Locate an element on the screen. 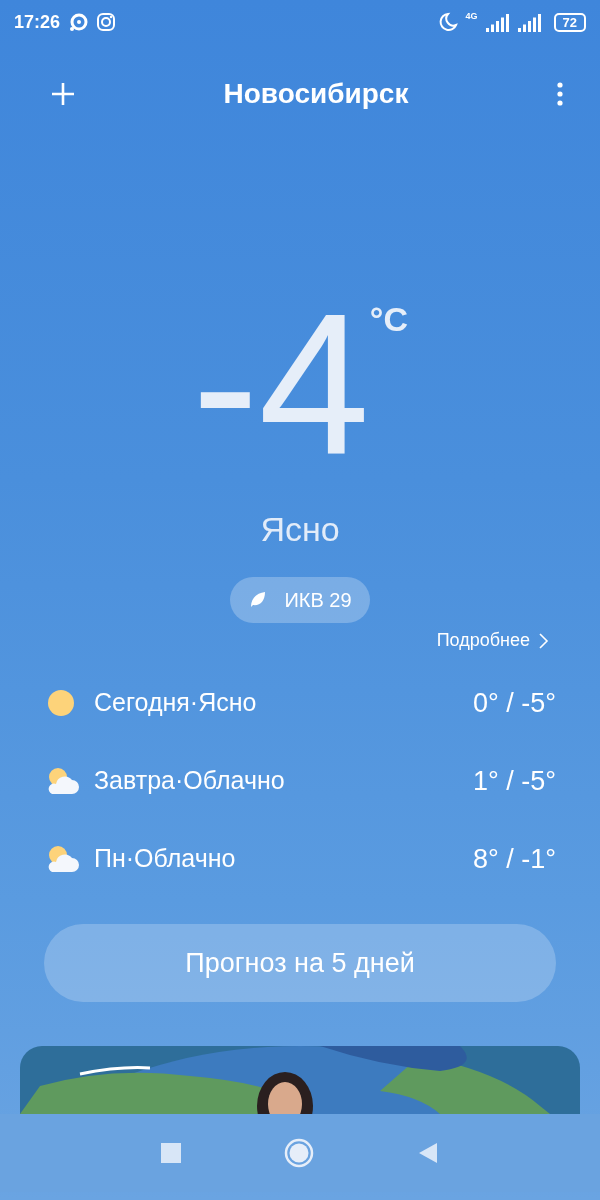 This screenshot has width=600, height=1200. temperature-text: -4 is located at coordinates (281, 384).